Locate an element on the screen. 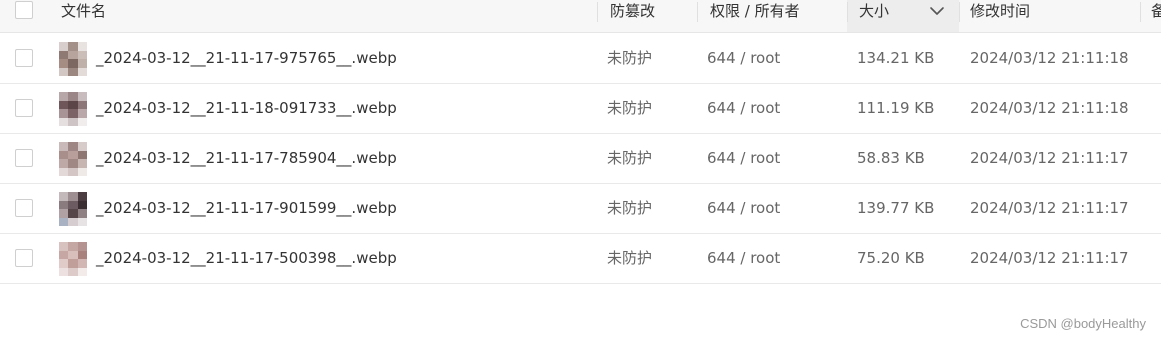  file-name-link: _2024-03-12__21-11-17-500398__.webp is located at coordinates (246, 258).